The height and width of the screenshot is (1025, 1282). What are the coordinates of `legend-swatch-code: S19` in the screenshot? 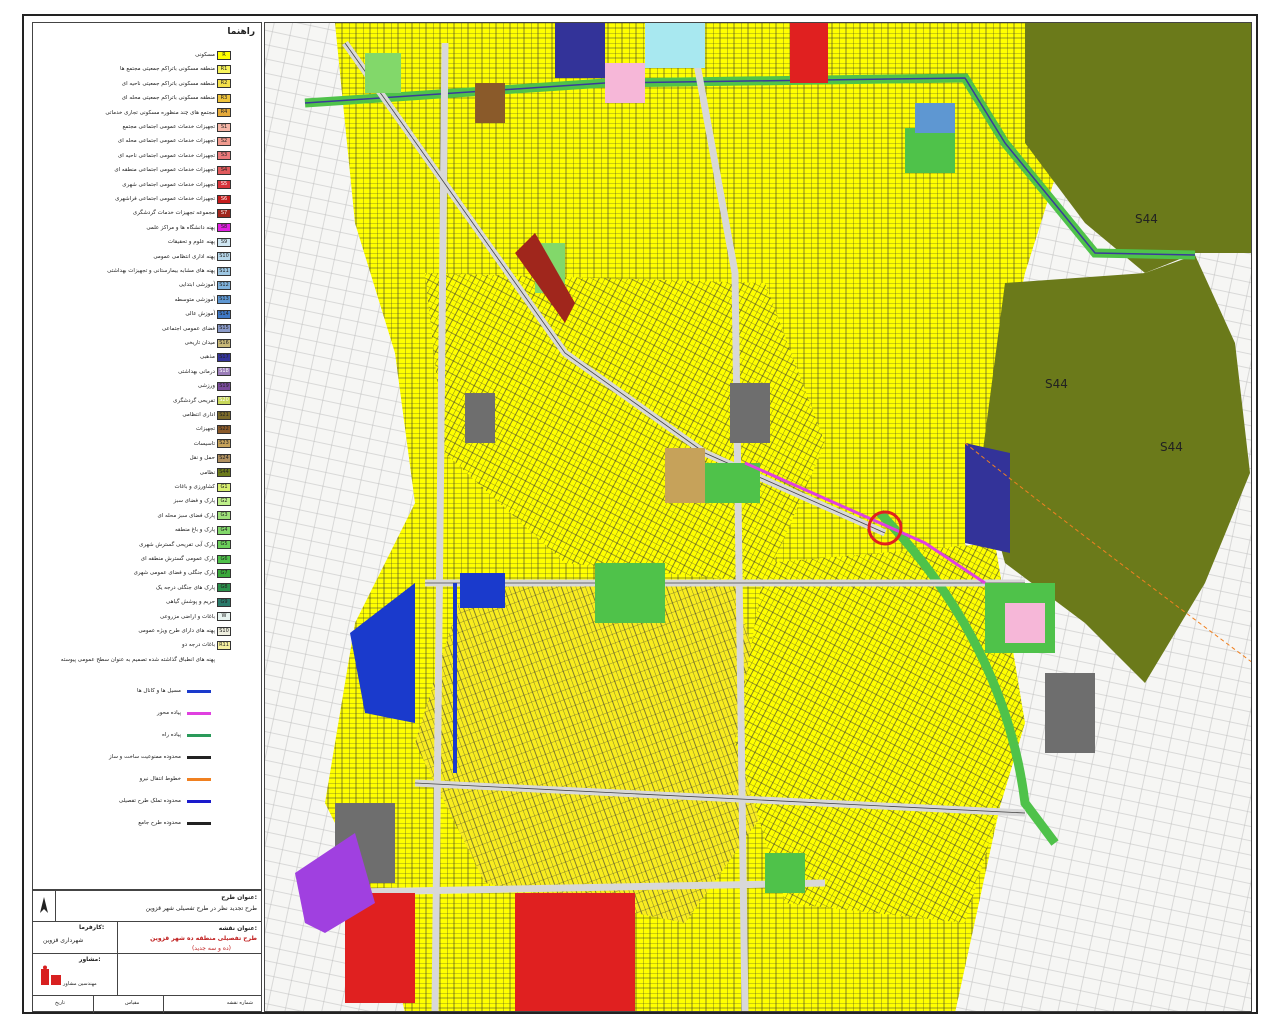 It's located at (224, 385).